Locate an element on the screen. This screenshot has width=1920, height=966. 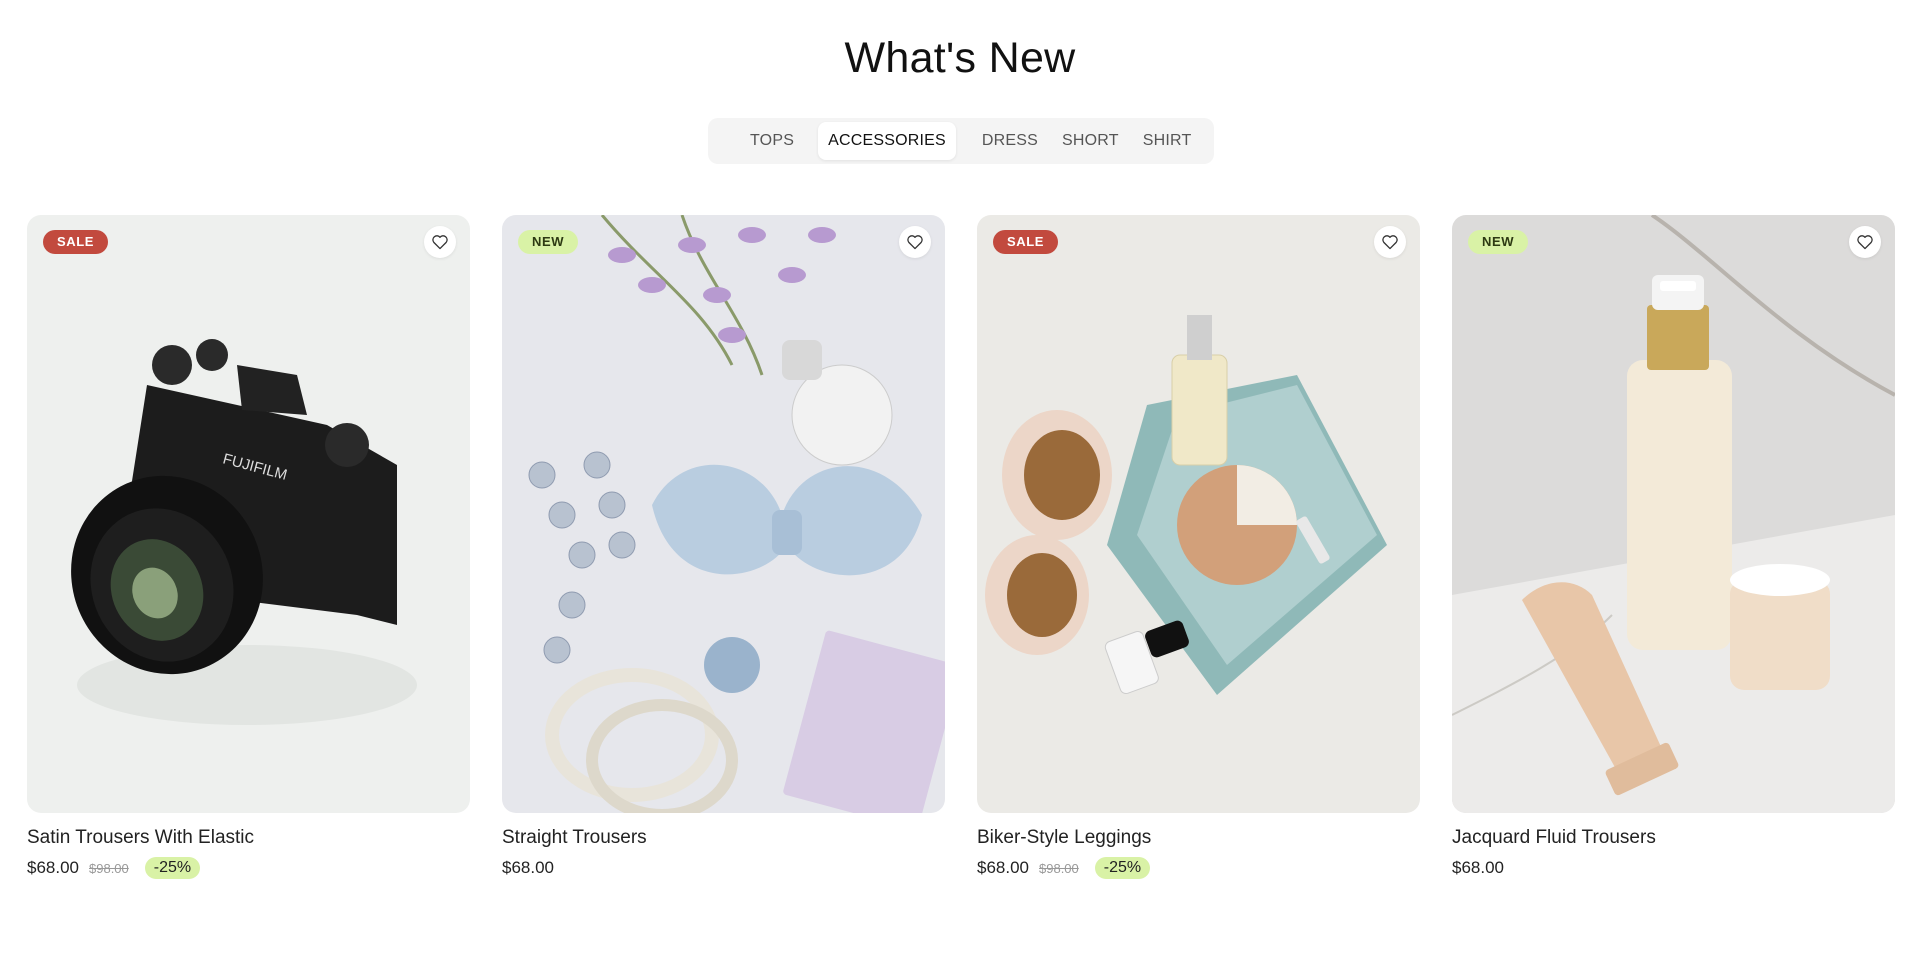
tab-accessories: ACCESSORIES is located at coordinates (887, 141).